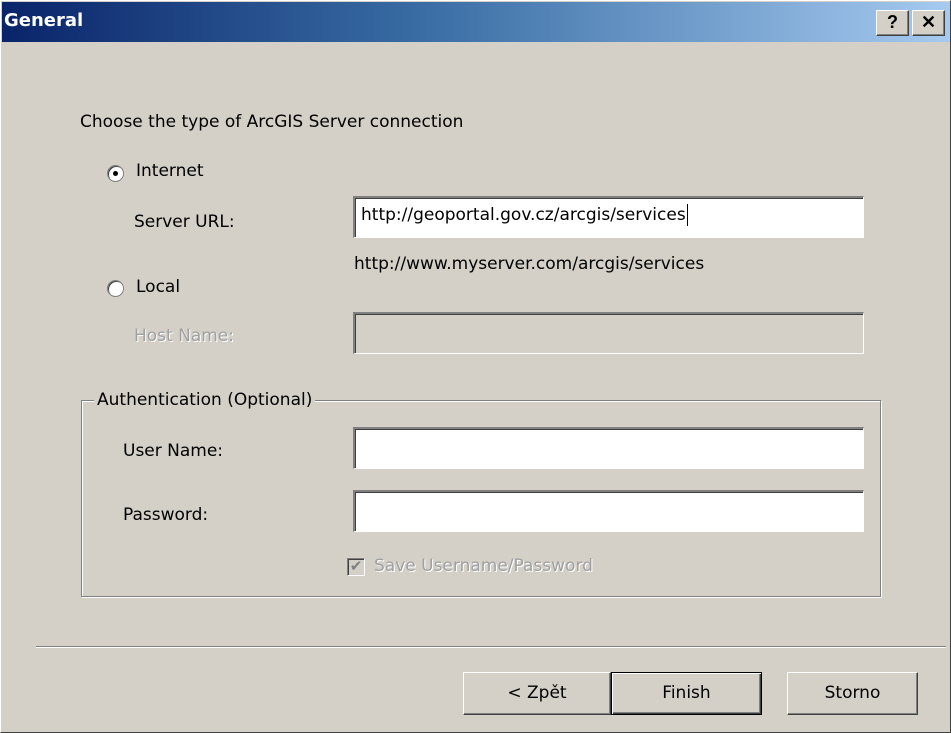 The width and height of the screenshot is (951, 733). Describe the element at coordinates (483, 566) in the screenshot. I see `save-credentials-label: Save Username/Password` at that location.